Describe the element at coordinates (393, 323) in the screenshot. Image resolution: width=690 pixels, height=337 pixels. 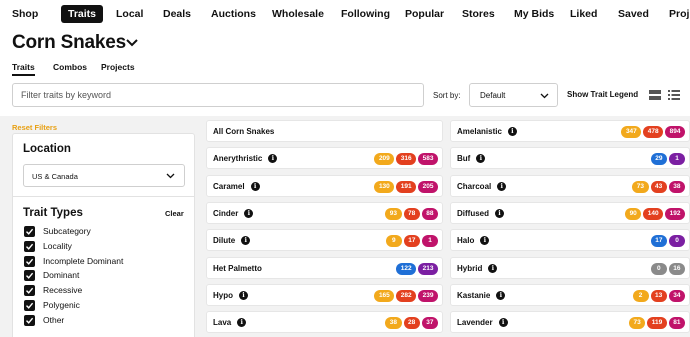
I see `count-badge-yellow: 38` at that location.